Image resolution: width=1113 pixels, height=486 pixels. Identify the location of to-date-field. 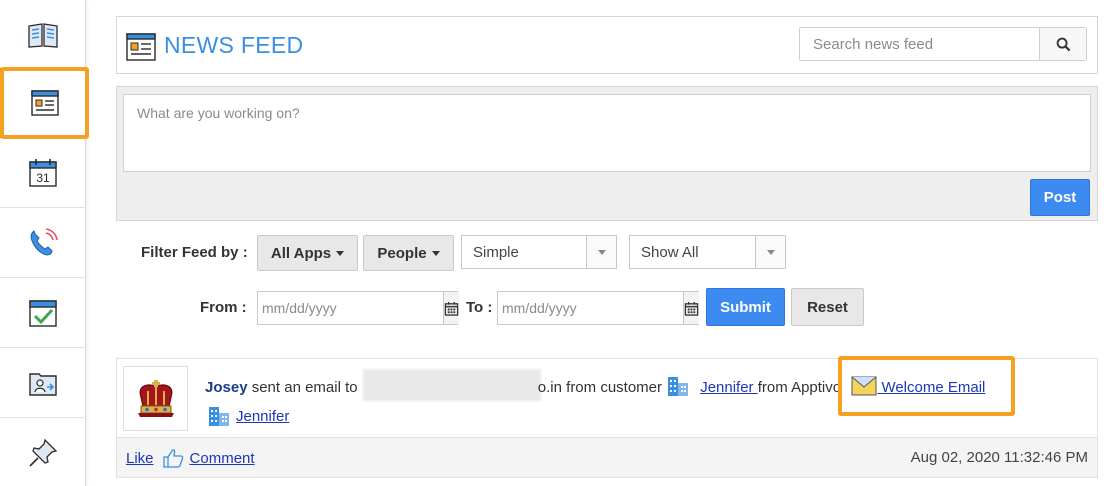
(598, 308).